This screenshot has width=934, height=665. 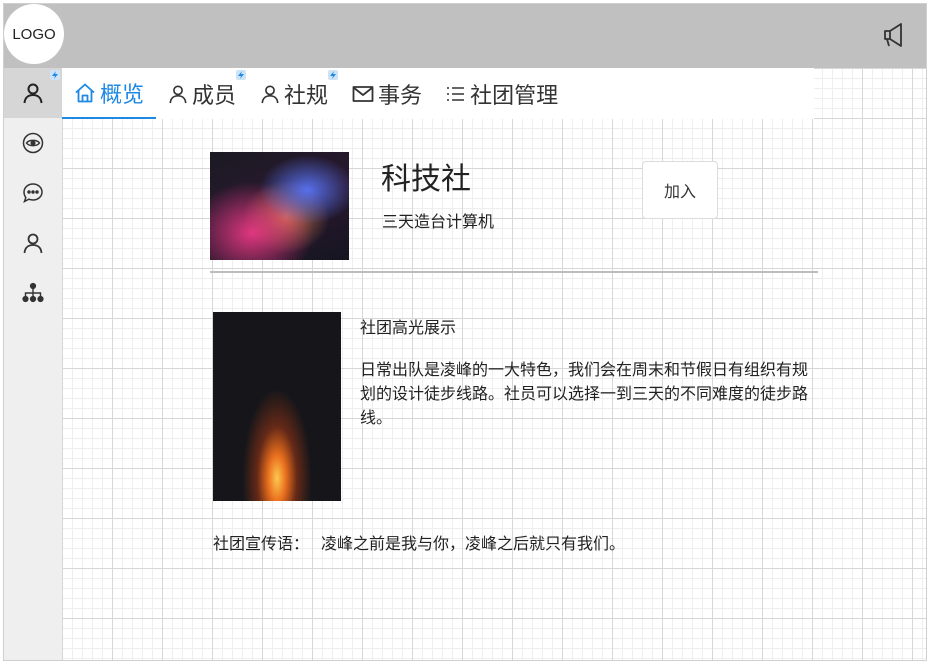 I want to click on chat-icon, so click(x=33, y=193).